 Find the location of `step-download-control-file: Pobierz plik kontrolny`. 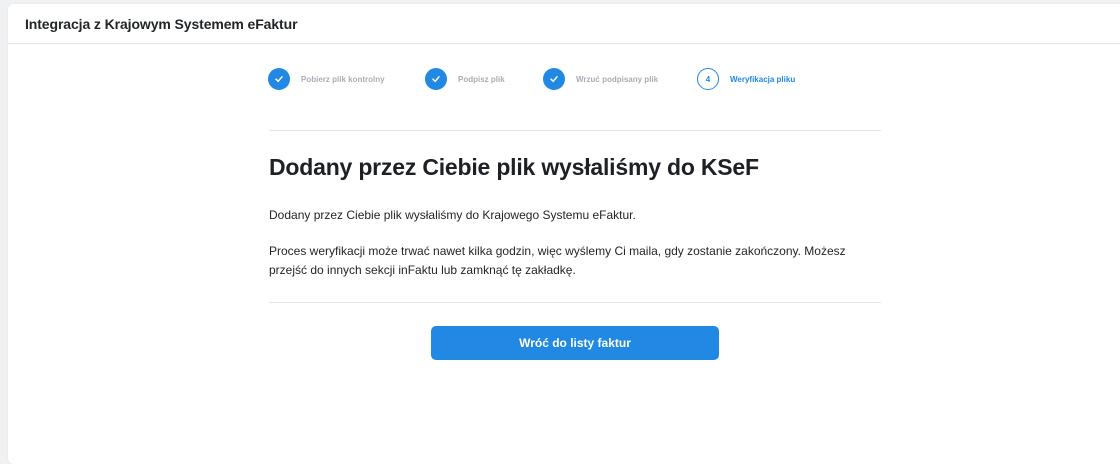

step-download-control-file: Pobierz plik kontrolny is located at coordinates (346, 79).